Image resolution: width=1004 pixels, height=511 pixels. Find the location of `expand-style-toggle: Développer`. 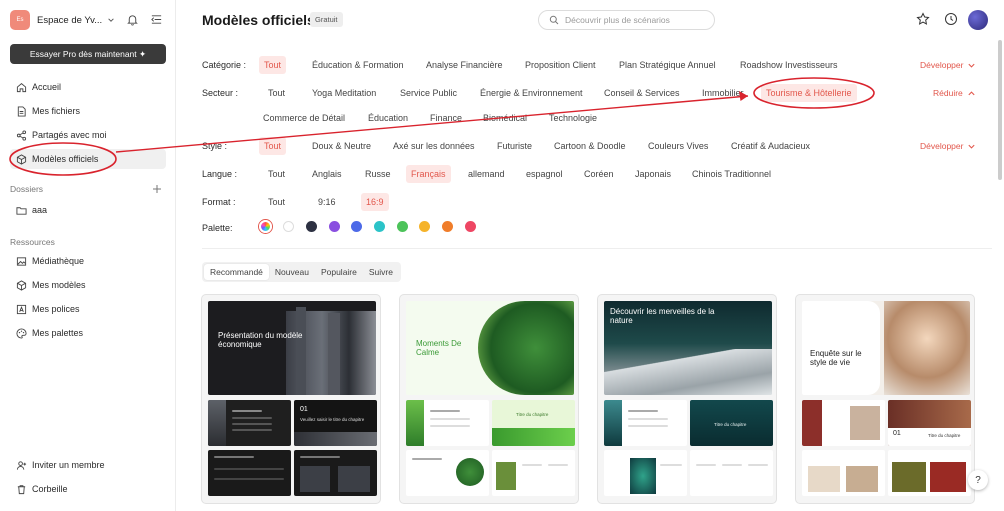

expand-style-toggle: Développer is located at coordinates (948, 146).